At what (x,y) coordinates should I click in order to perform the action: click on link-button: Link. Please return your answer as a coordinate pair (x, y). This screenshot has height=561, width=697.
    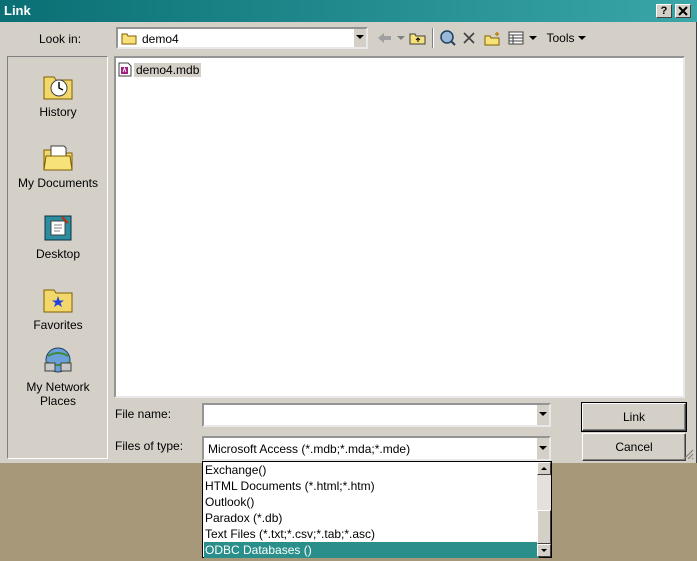
    Looking at the image, I should click on (634, 417).